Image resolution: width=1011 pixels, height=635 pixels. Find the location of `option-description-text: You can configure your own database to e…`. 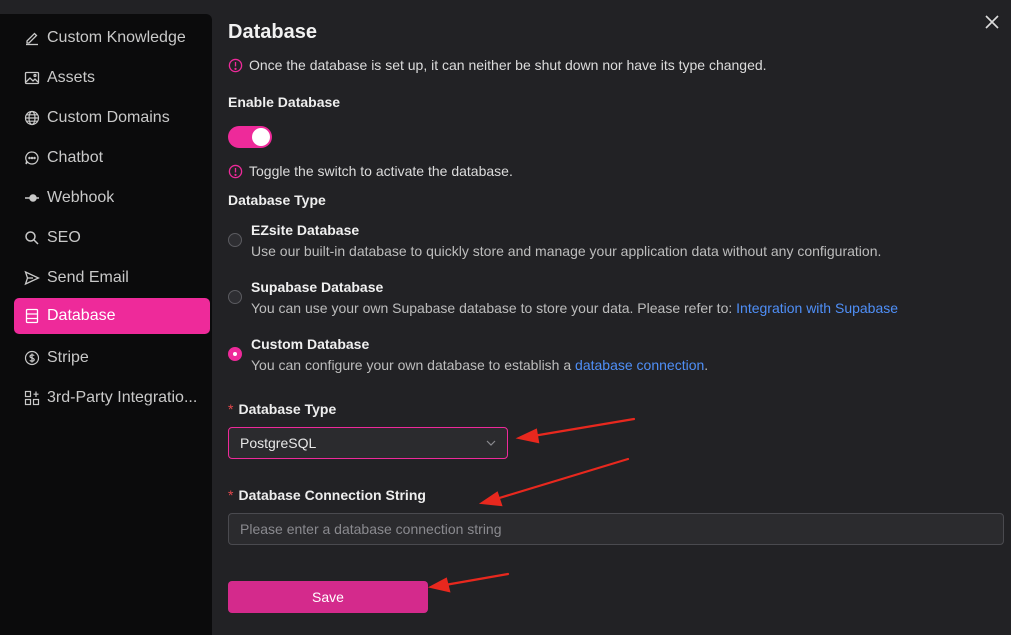

option-description-text: You can configure your own database to e… is located at coordinates (413, 365).